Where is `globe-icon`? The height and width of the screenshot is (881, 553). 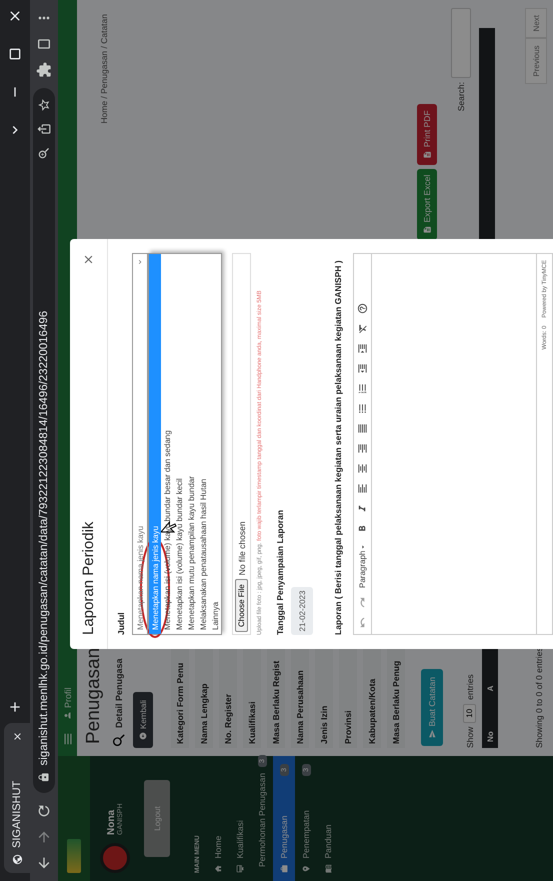
globe-icon is located at coordinates (17, 859).